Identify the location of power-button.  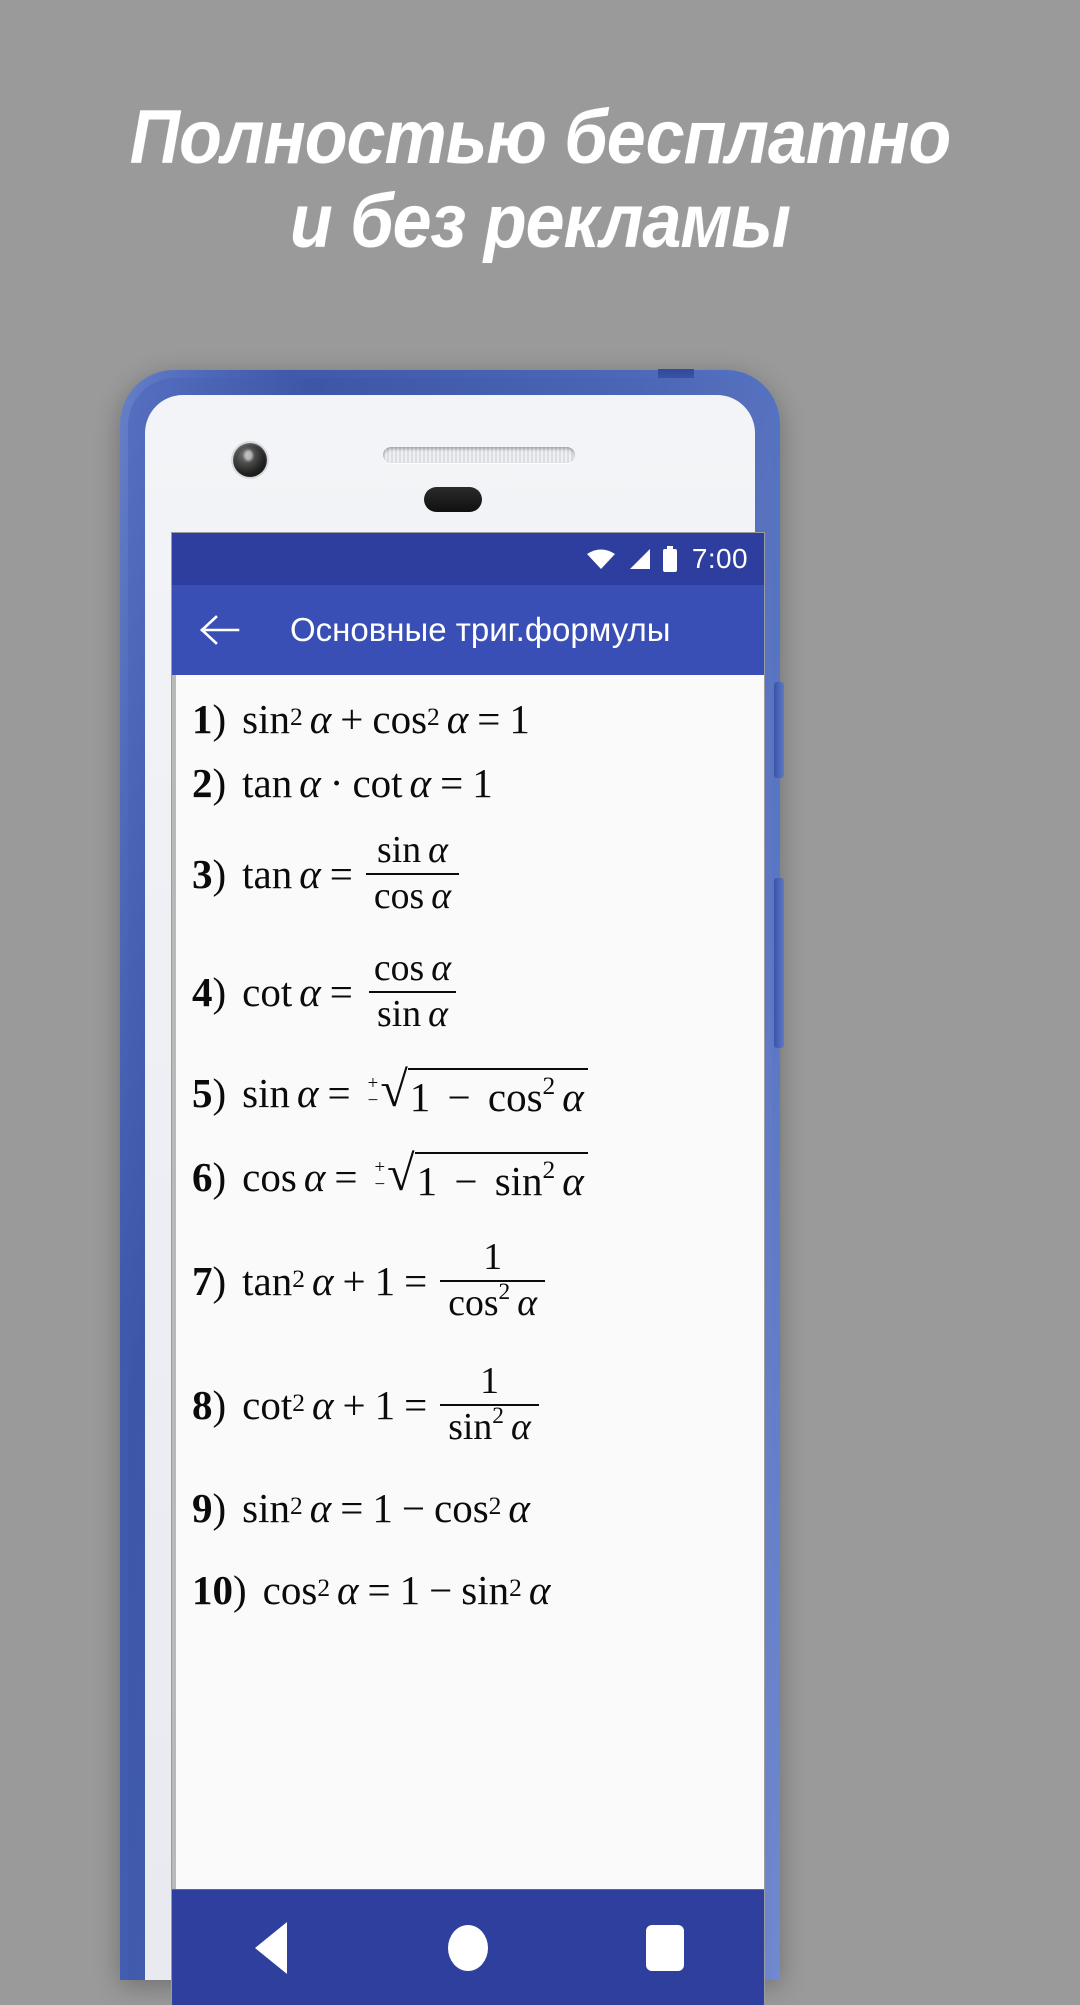
(779, 730).